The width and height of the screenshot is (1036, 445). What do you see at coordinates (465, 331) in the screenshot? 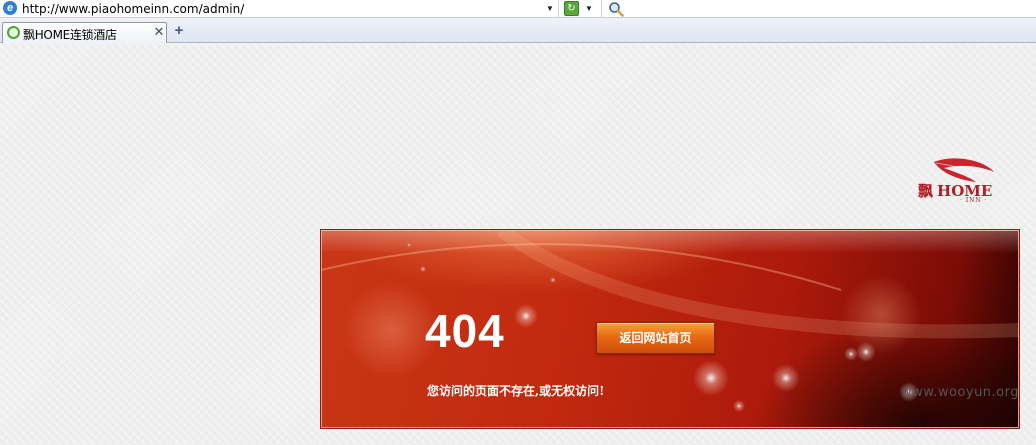
I see `error-code: 404` at bounding box center [465, 331].